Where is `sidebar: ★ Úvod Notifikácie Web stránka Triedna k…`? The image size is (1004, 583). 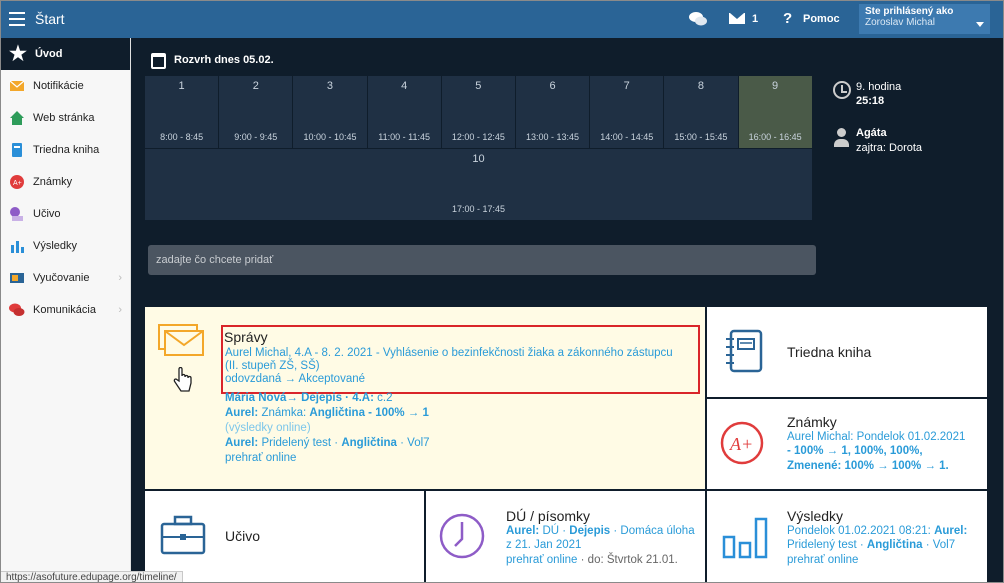
sidebar: ★ Úvod Notifikácie Web stránka Triedna k… is located at coordinates (66, 310).